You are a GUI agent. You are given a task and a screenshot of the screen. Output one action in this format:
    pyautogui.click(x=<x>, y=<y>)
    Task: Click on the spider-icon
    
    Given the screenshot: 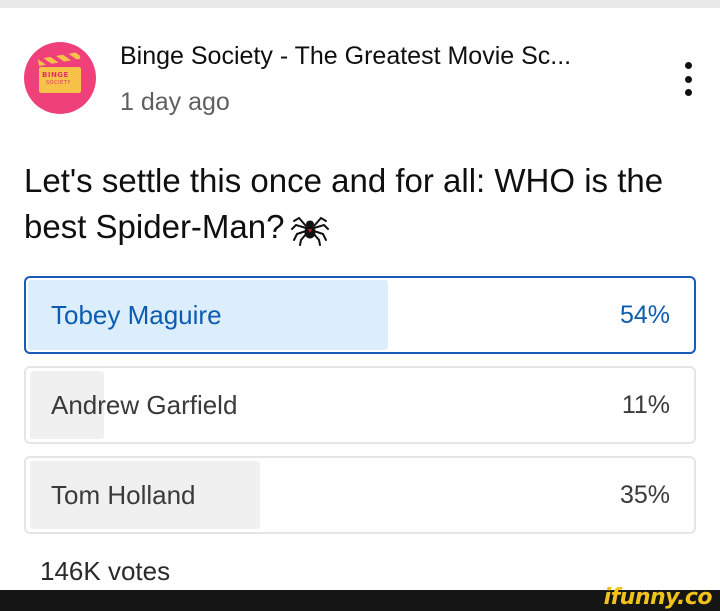 What is the action you would take?
    pyautogui.click(x=310, y=231)
    